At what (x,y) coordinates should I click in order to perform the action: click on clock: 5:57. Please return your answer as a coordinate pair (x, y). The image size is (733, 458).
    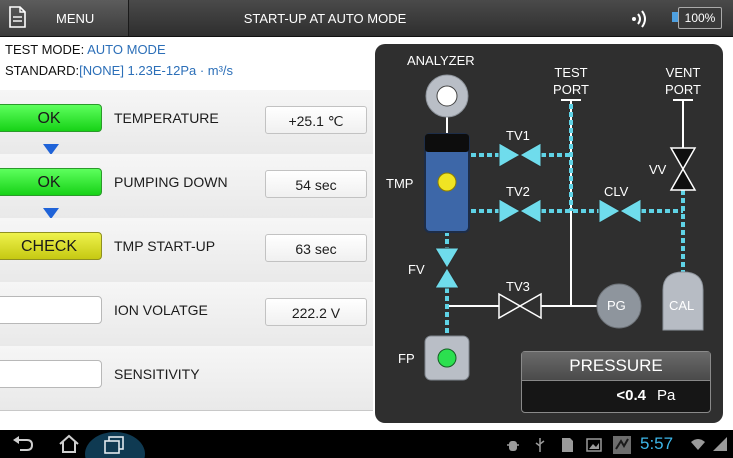
    Looking at the image, I should click on (657, 443).